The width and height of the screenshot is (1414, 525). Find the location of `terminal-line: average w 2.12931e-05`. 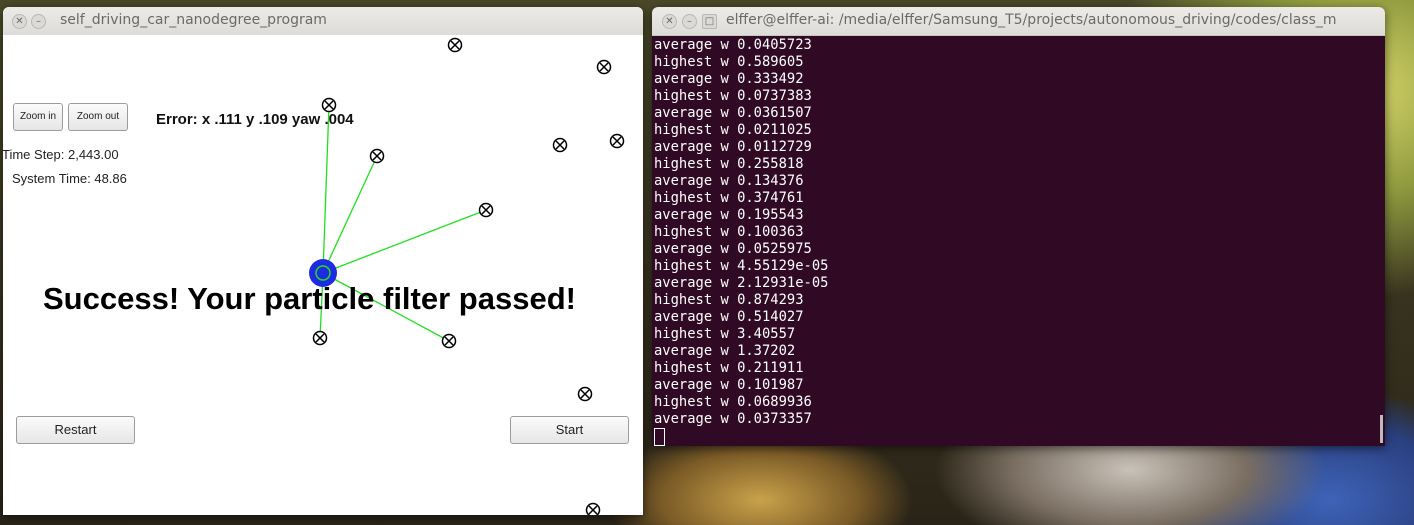

terminal-line: average w 2.12931e-05 is located at coordinates (741, 283).